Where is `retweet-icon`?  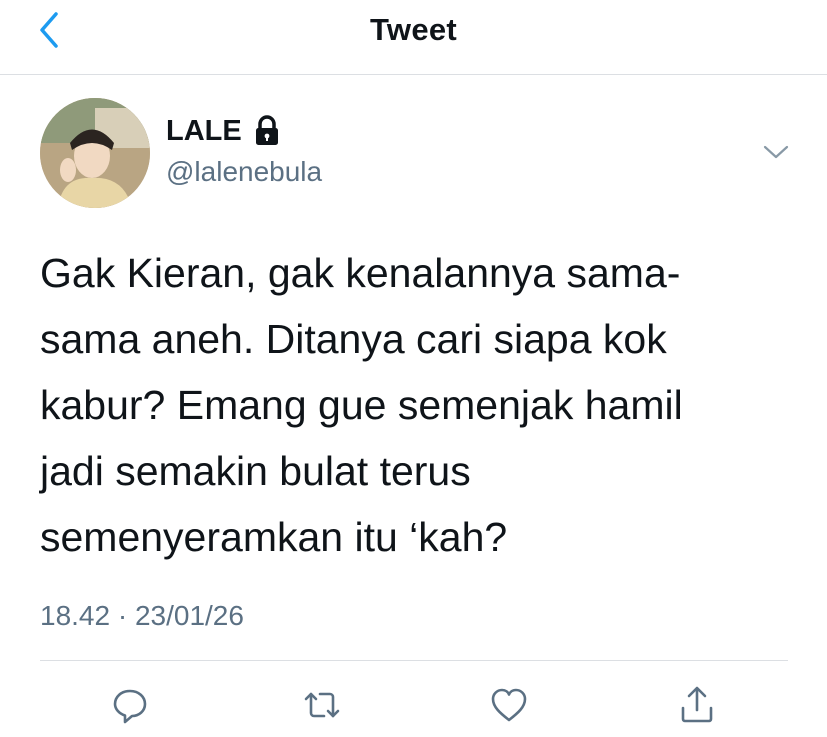 retweet-icon is located at coordinates (322, 705).